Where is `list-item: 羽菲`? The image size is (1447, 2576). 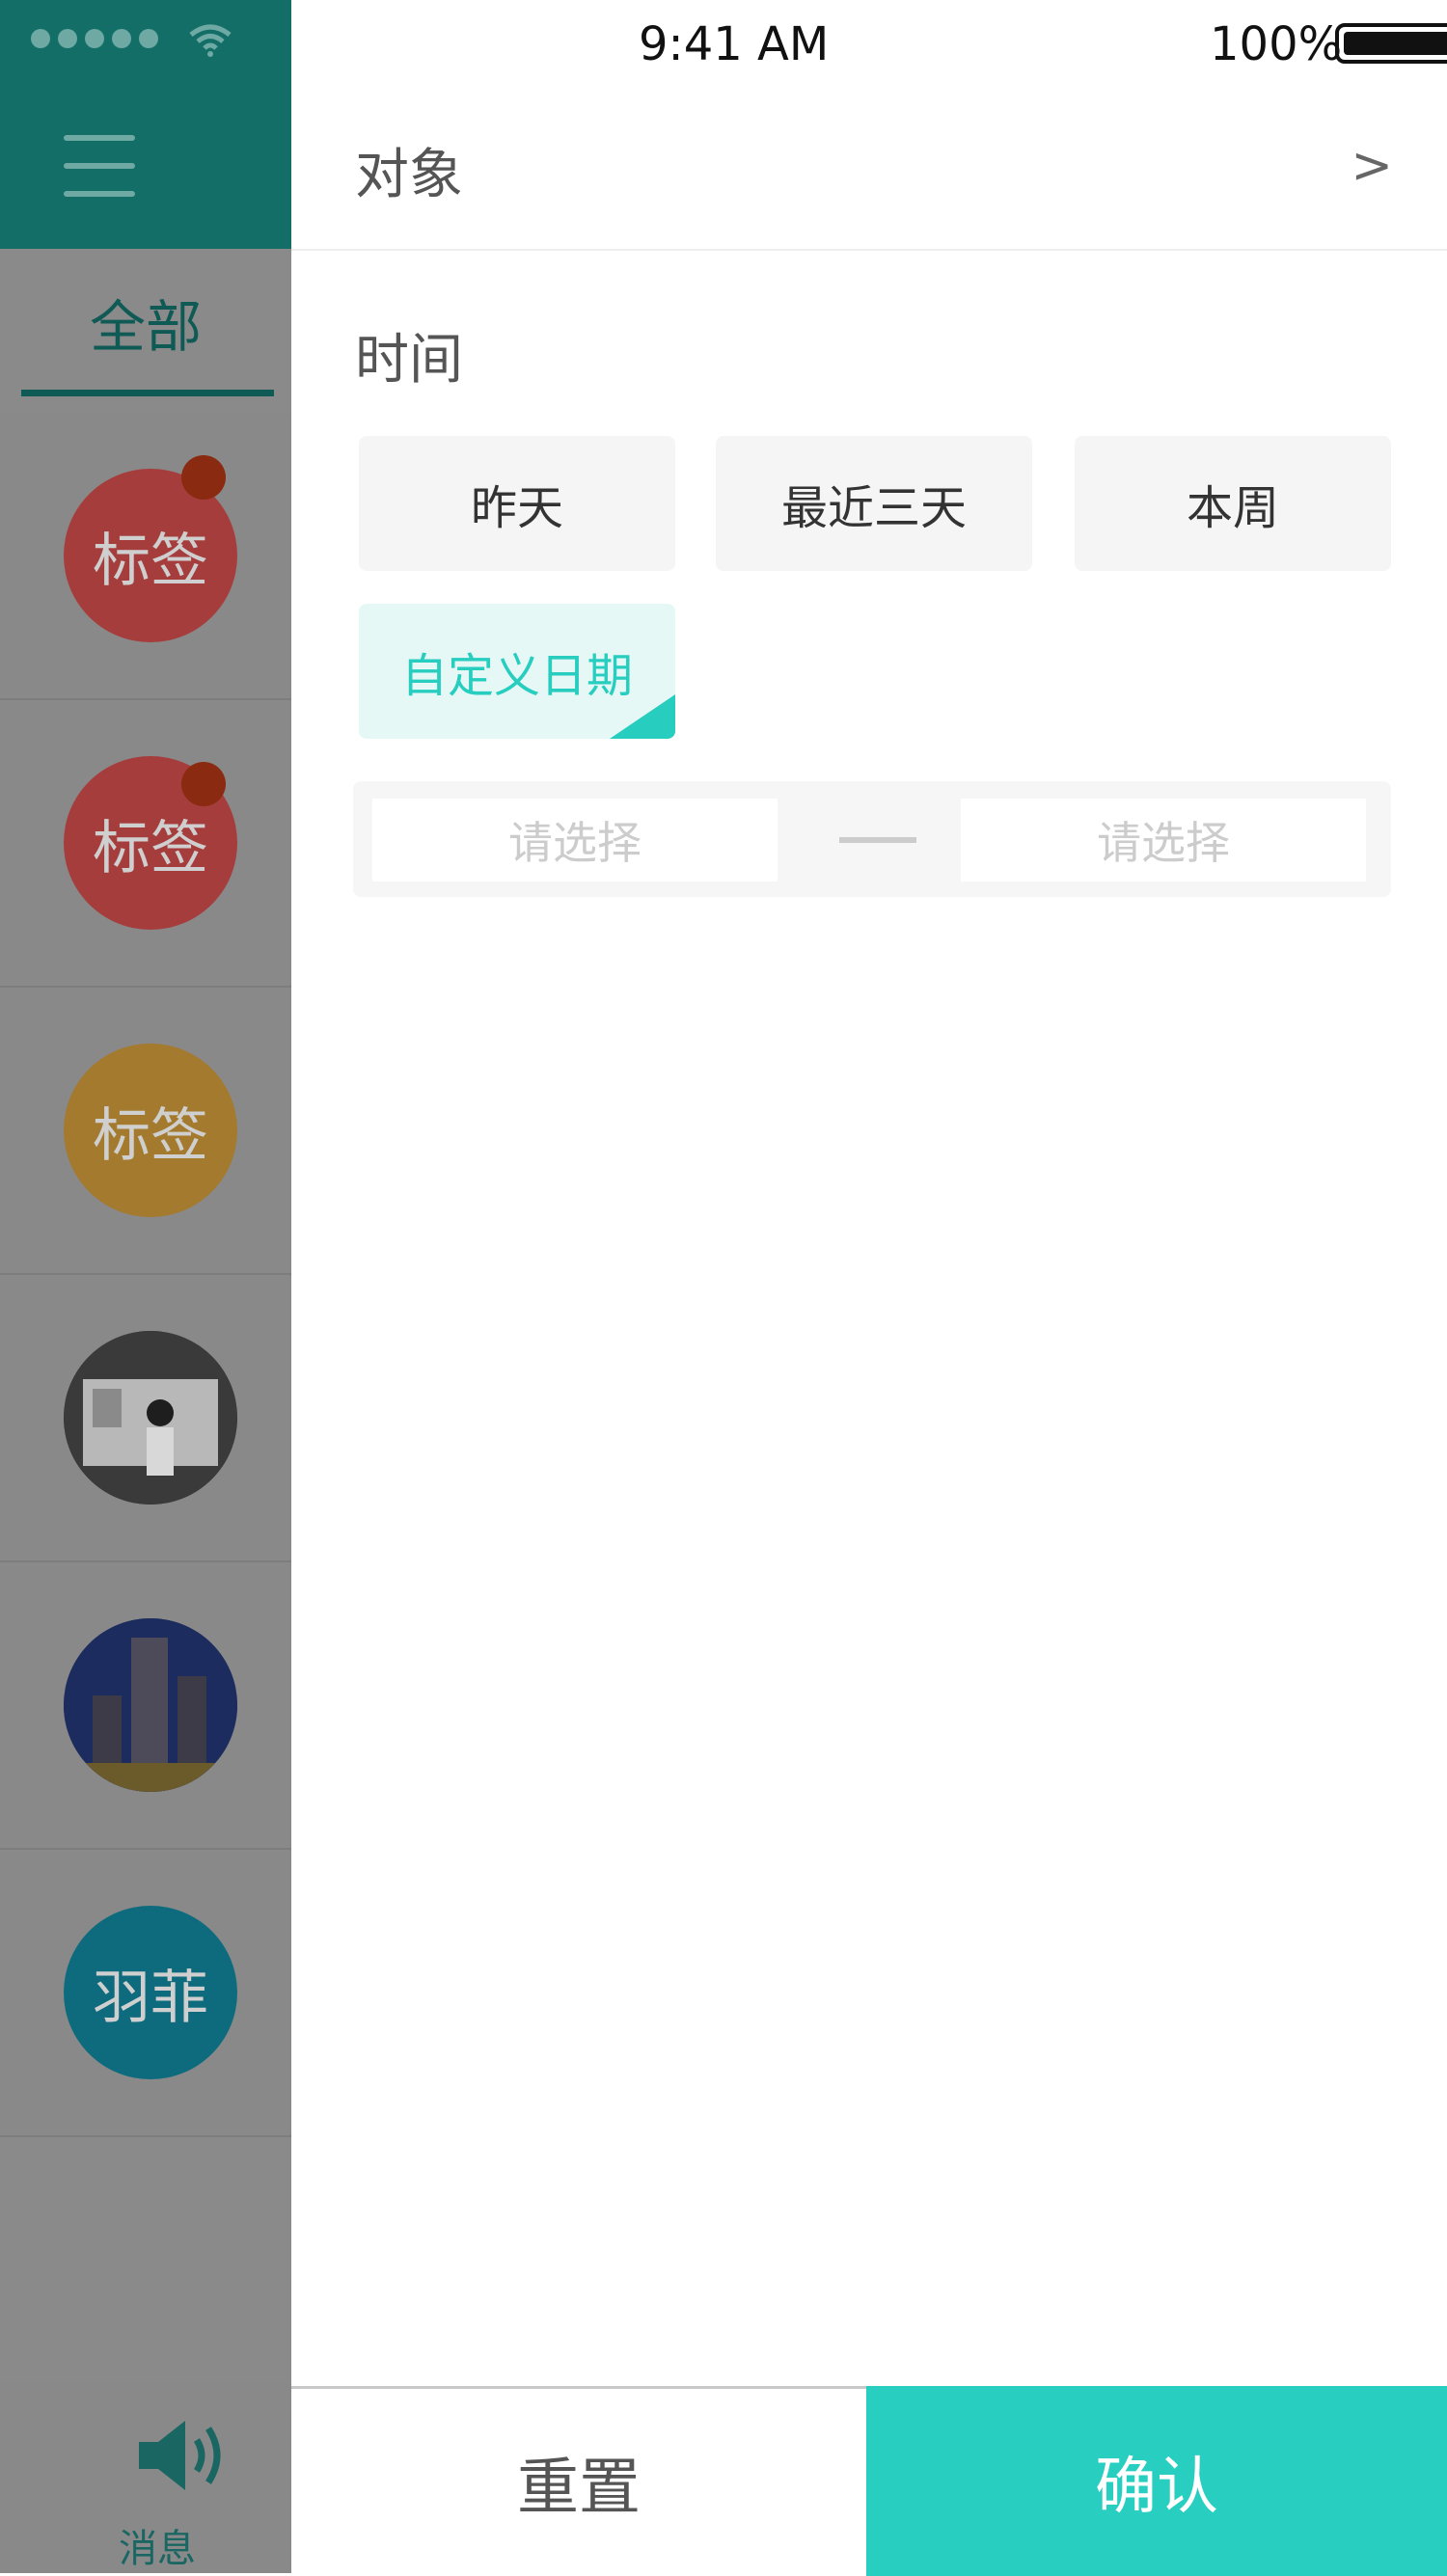
list-item: 羽菲 is located at coordinates (145, 1993).